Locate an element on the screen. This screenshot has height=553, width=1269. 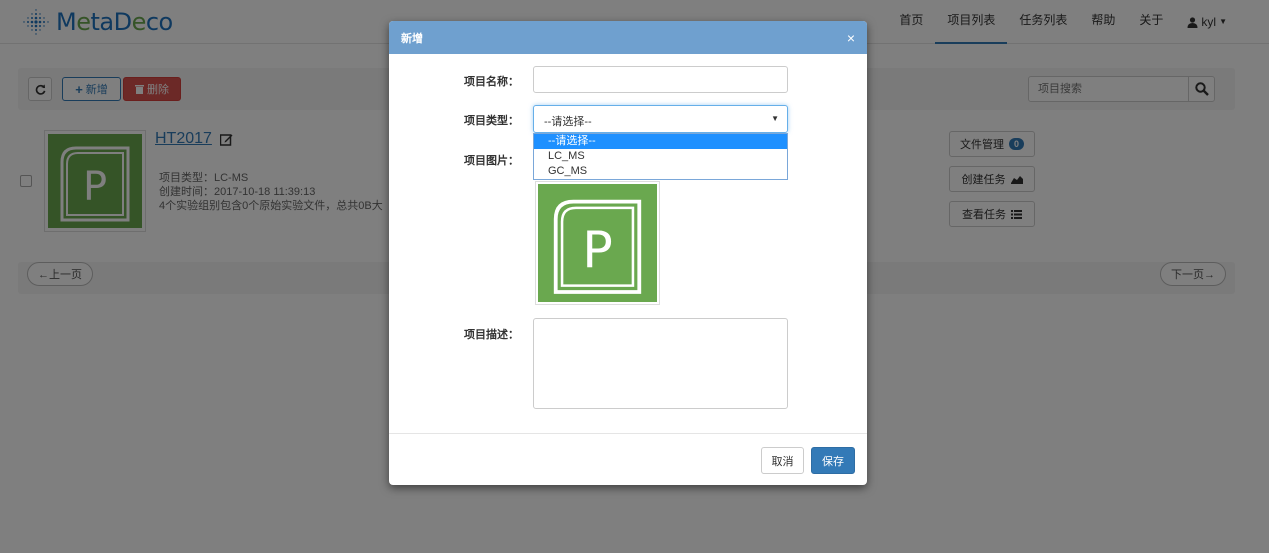
project-type-label: 项目类型： is located at coordinates (491, 121).